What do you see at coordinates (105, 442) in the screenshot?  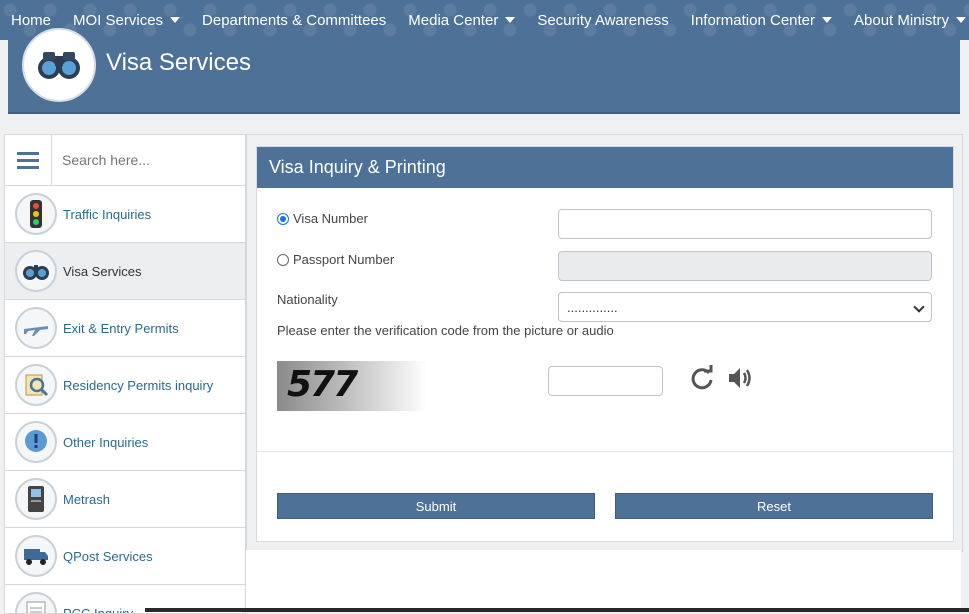 I see `sidebar-item-label: Other Inquiries` at bounding box center [105, 442].